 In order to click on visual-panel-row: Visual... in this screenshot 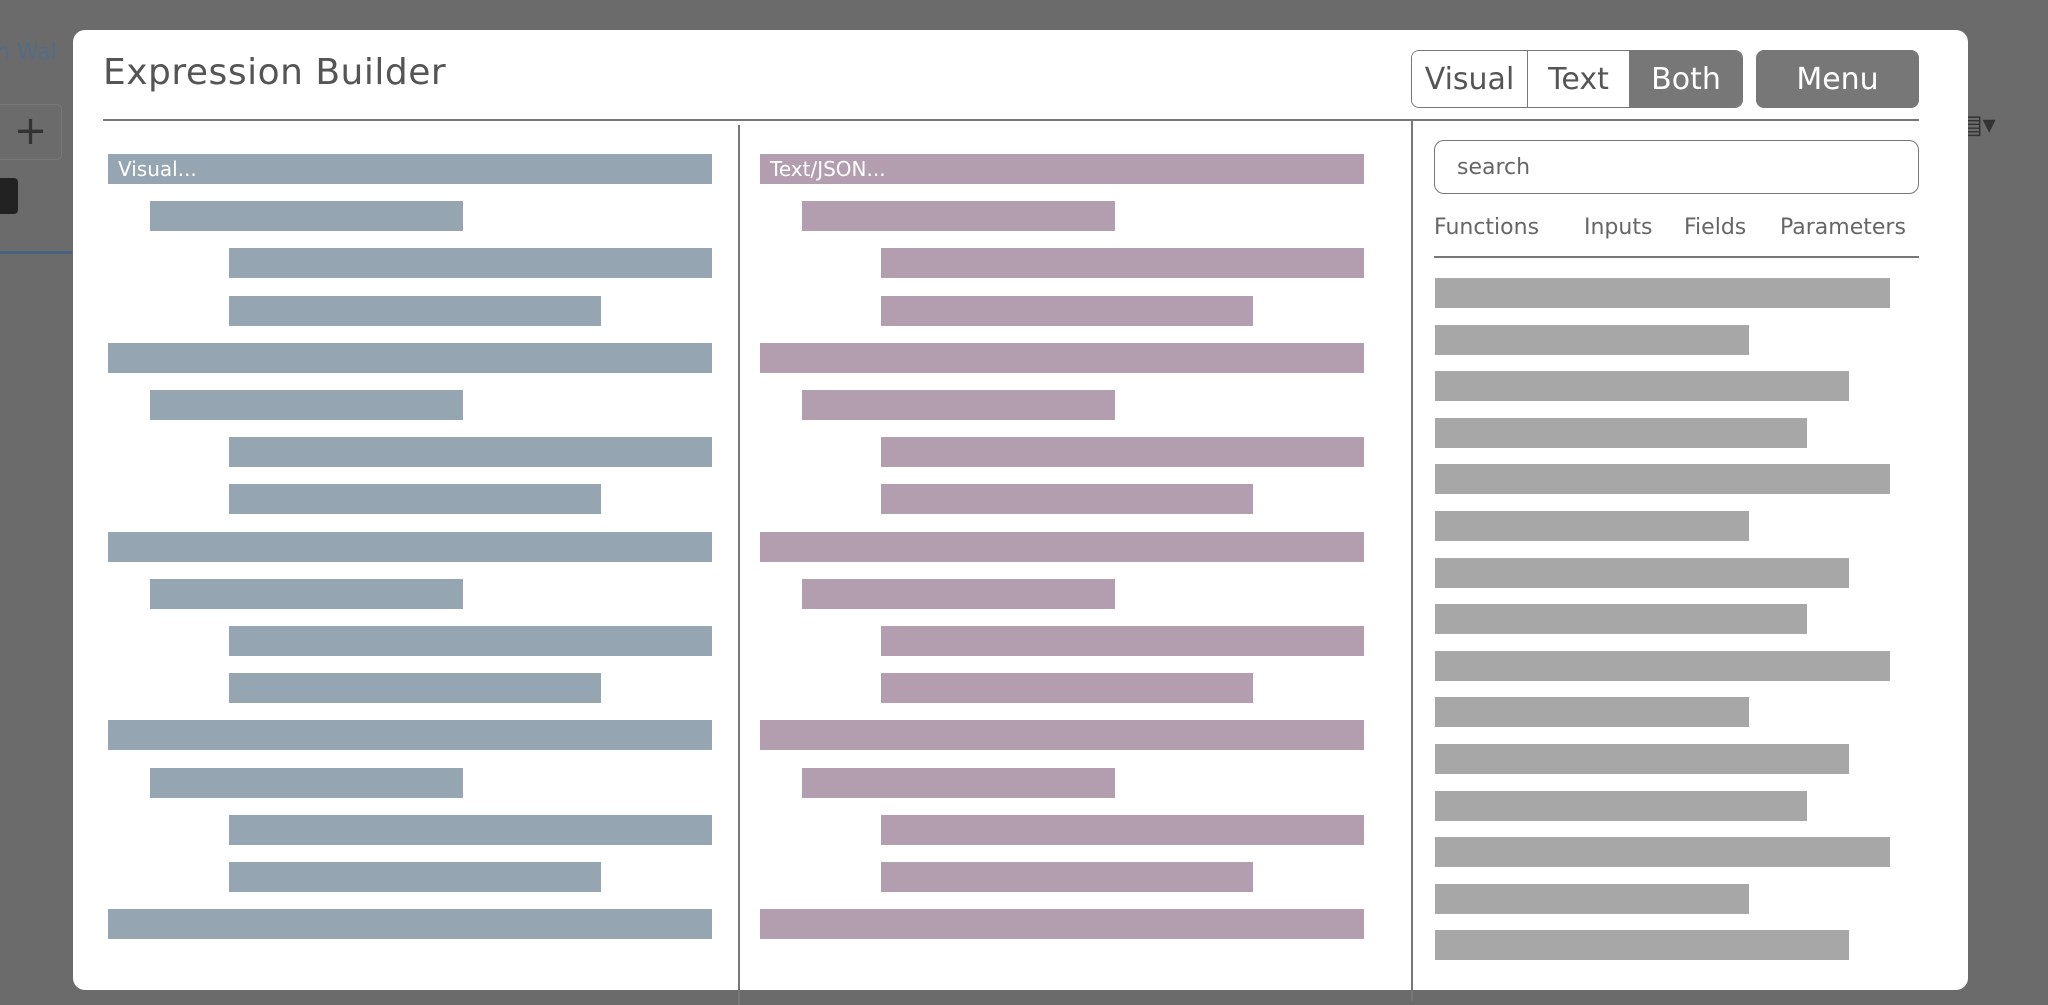, I will do `click(410, 169)`.